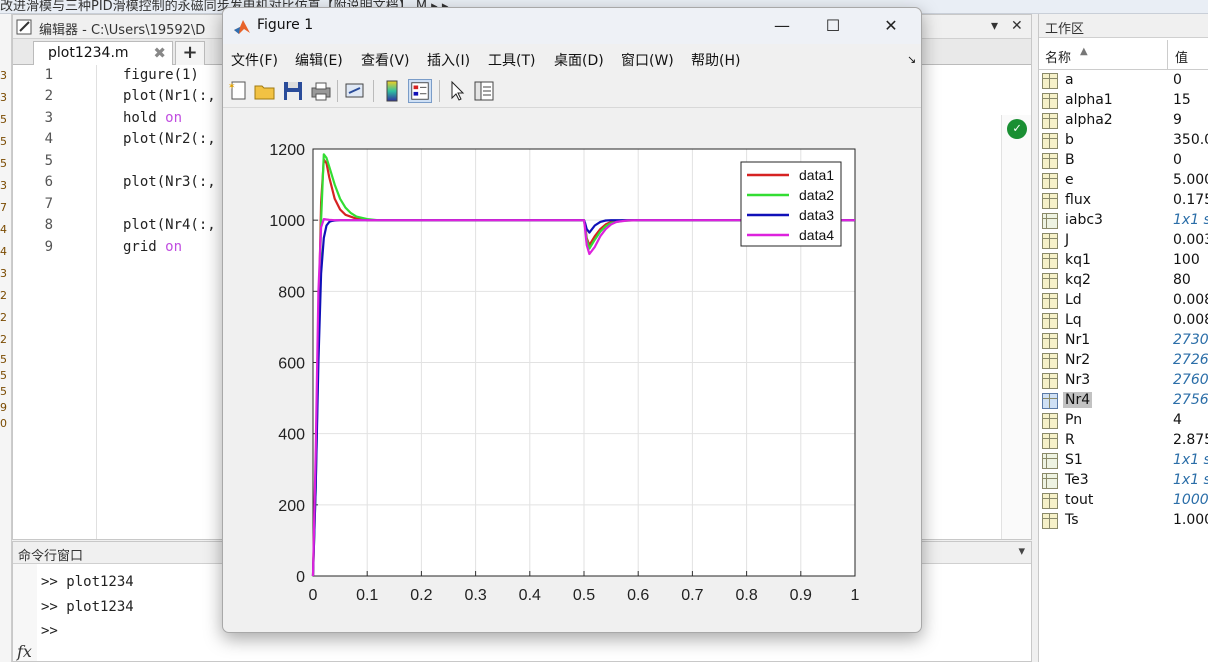 This screenshot has height=662, width=1208. What do you see at coordinates (1123, 501) in the screenshot?
I see `workspace-variable-tout: tout 1000` at bounding box center [1123, 501].